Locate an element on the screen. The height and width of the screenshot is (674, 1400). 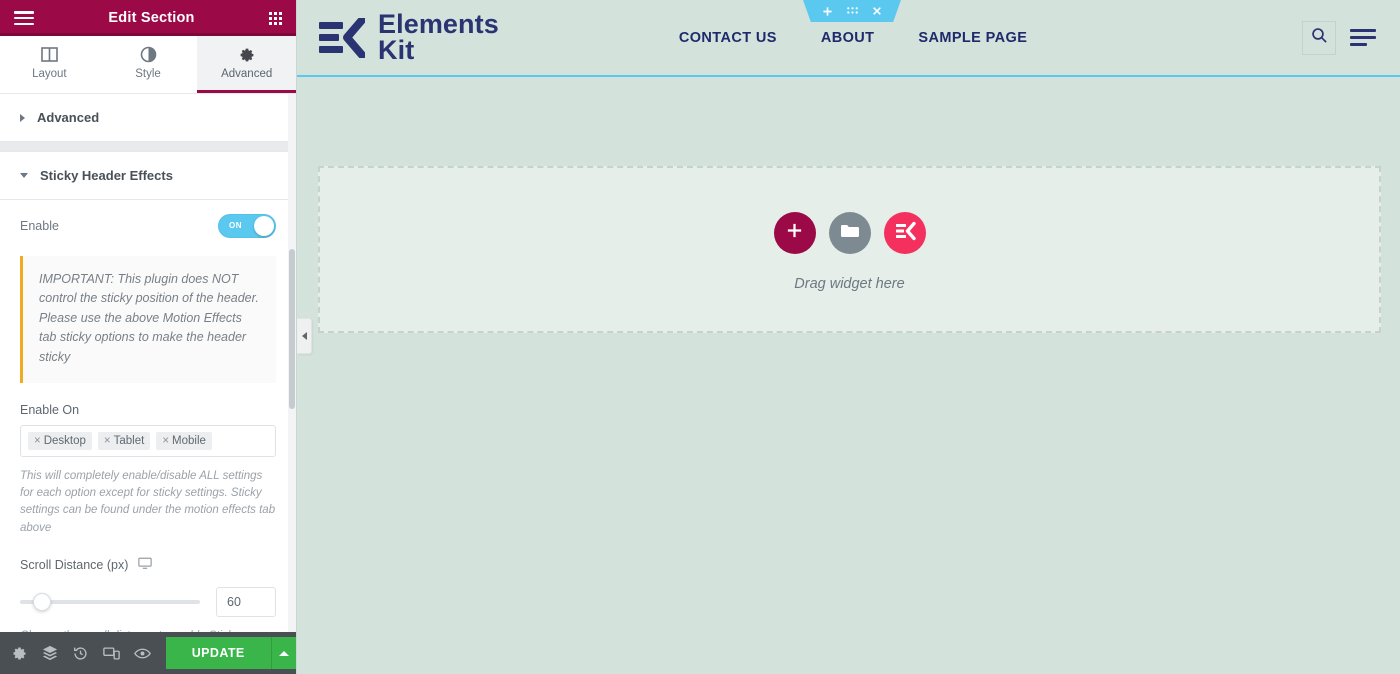
enable-on-label: Enable On is located at coordinates (148, 410).